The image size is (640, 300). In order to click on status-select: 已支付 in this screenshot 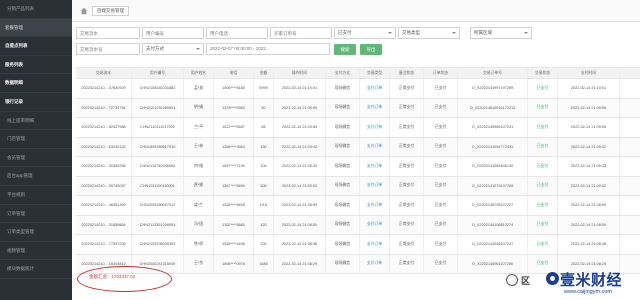, I will do `click(365, 33)`.